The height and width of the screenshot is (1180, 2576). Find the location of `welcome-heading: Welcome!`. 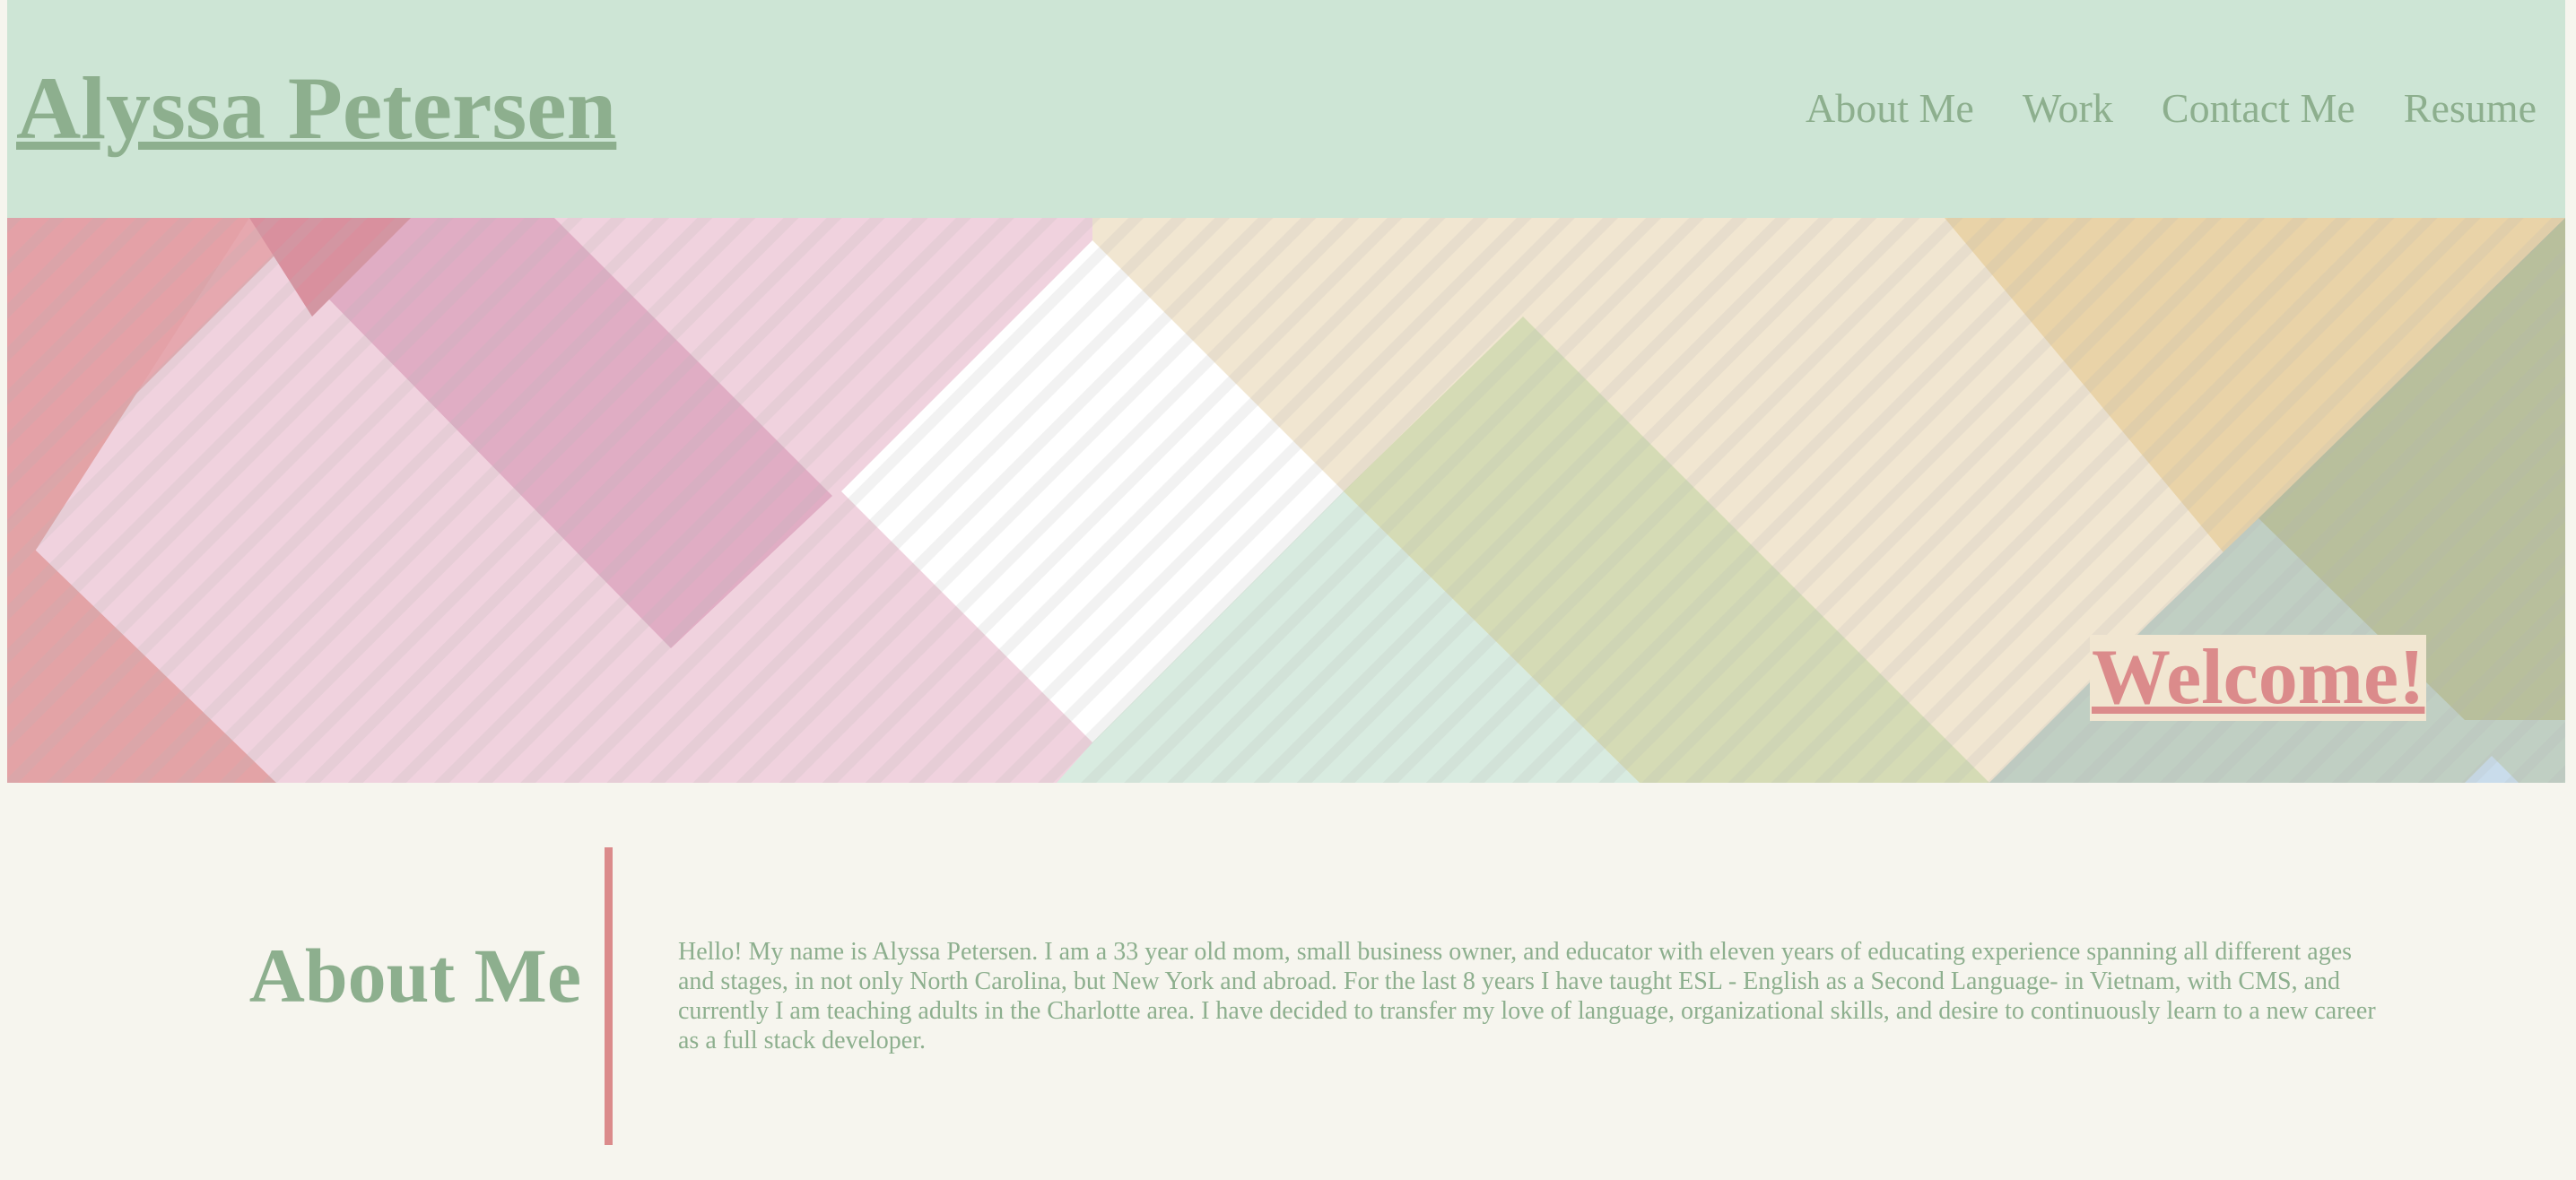

welcome-heading: Welcome! is located at coordinates (2258, 677).